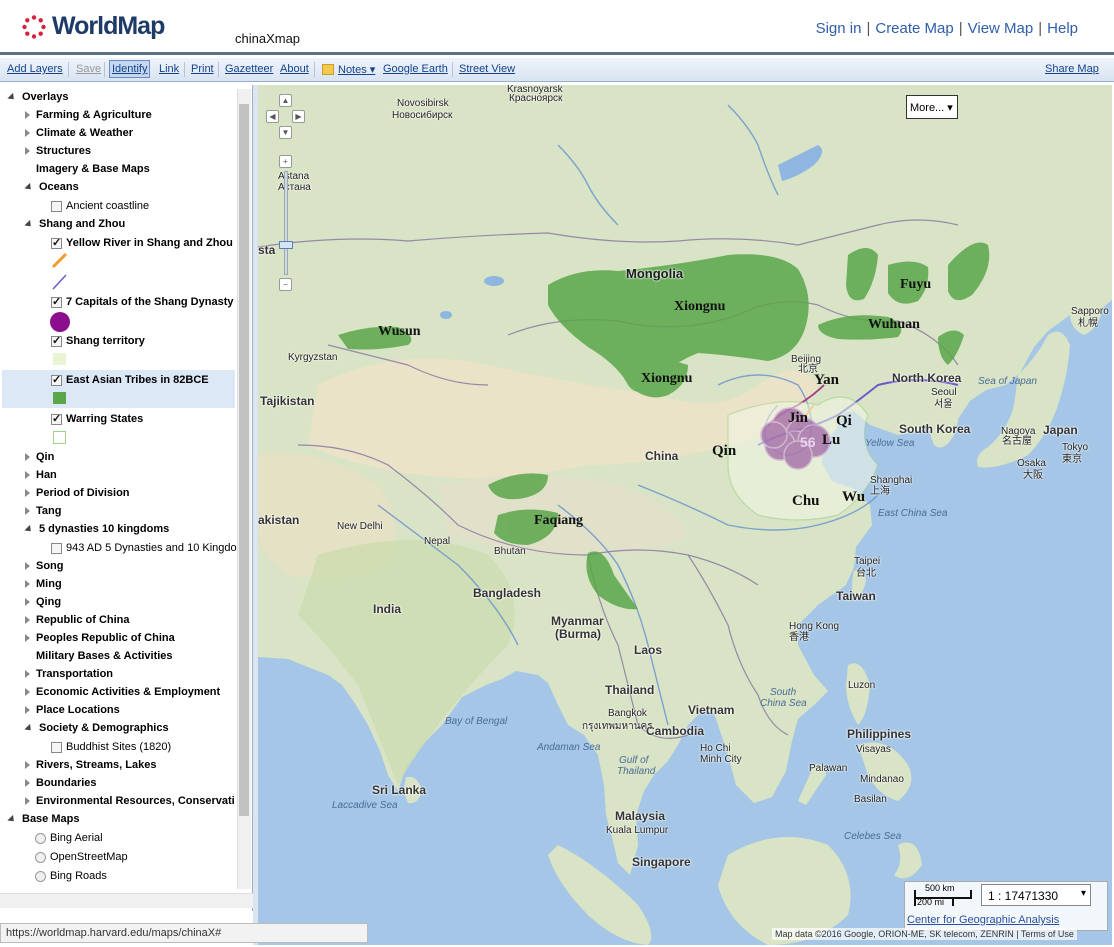 The width and height of the screenshot is (1114, 947). Describe the element at coordinates (41, 475) in the screenshot. I see `tree-han: Han` at that location.